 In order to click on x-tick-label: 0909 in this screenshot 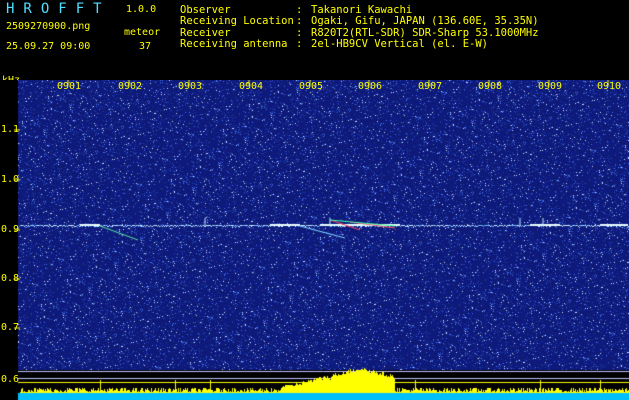, I will do `click(550, 86)`.